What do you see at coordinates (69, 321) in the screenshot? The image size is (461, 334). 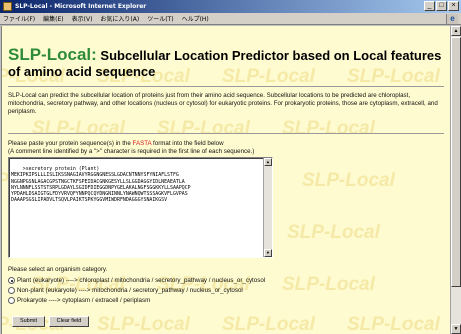 I see `clear-field-button: Clear field` at bounding box center [69, 321].